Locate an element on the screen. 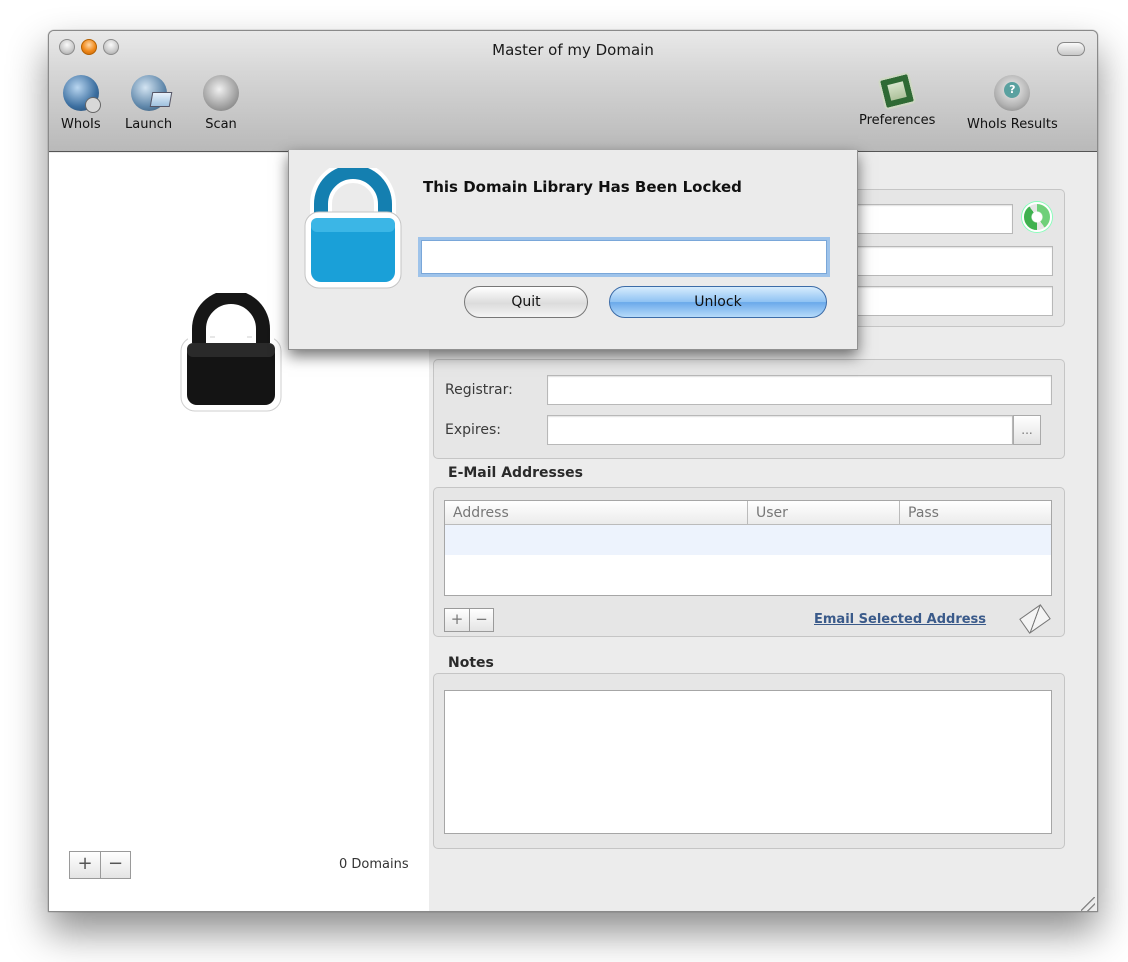  lock-sheet-title: This Domain Library Has Been Locked is located at coordinates (582, 187).